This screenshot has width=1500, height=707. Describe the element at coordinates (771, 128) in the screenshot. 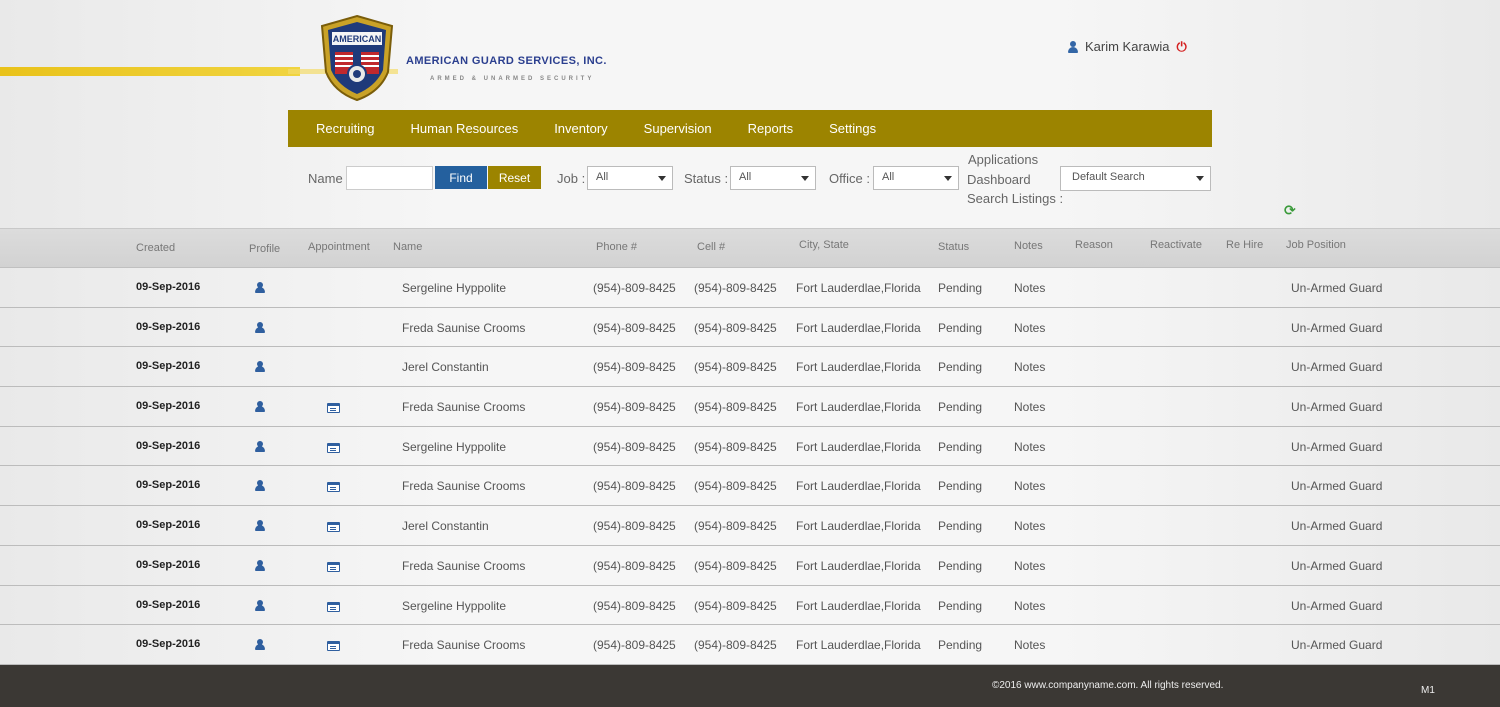

I see `nav-reports: Reports` at that location.